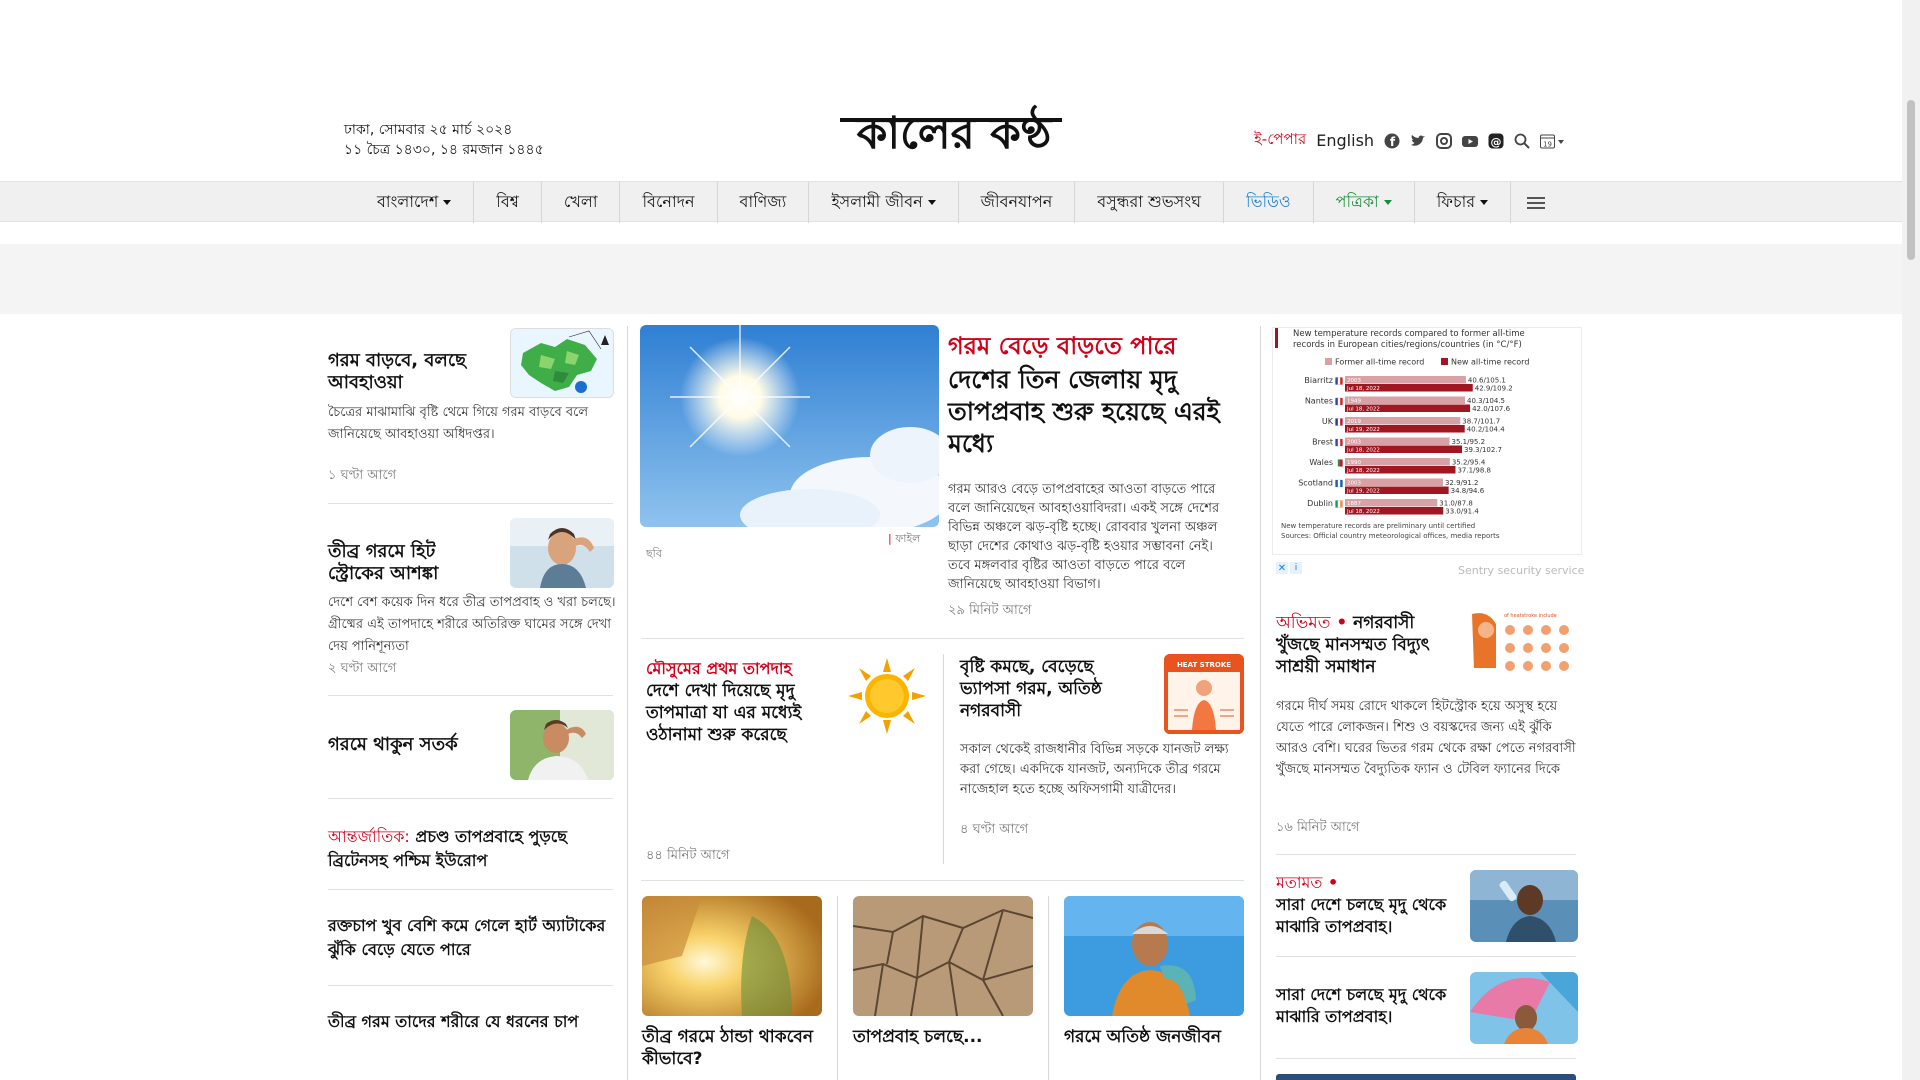 The image size is (1920, 1080). Describe the element at coordinates (413, 745) in the screenshot. I see `article-title: গরমে থাকুন সতর্ক` at that location.